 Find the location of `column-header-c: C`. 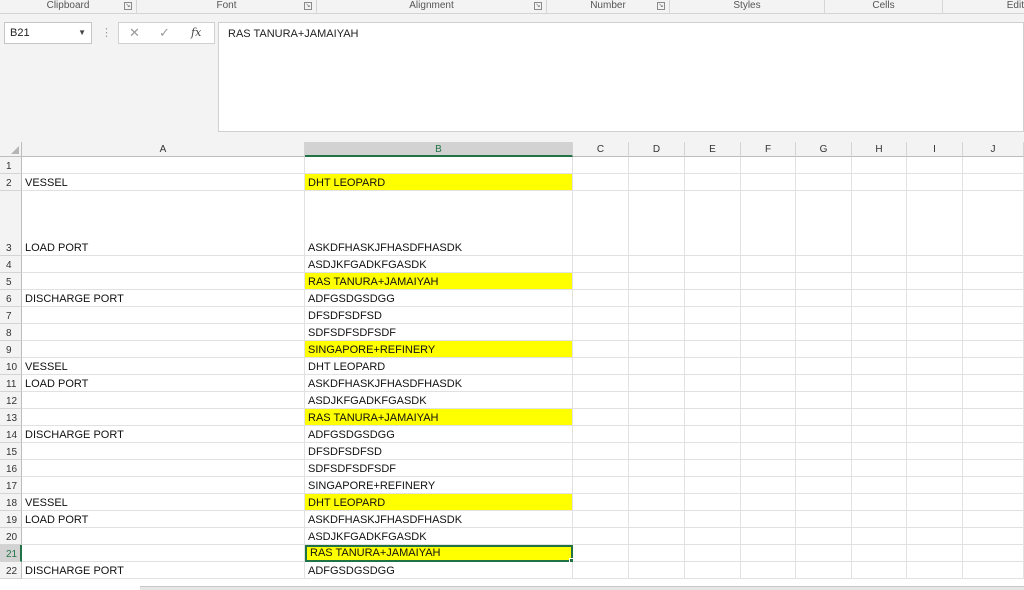

column-header-c: C is located at coordinates (601, 149).